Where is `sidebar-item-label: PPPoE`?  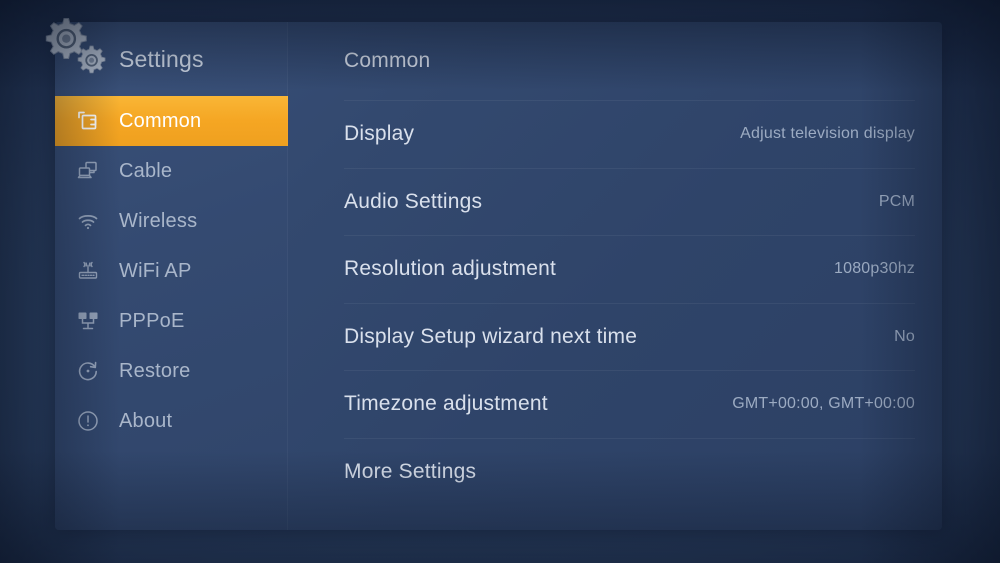 sidebar-item-label: PPPoE is located at coordinates (152, 321).